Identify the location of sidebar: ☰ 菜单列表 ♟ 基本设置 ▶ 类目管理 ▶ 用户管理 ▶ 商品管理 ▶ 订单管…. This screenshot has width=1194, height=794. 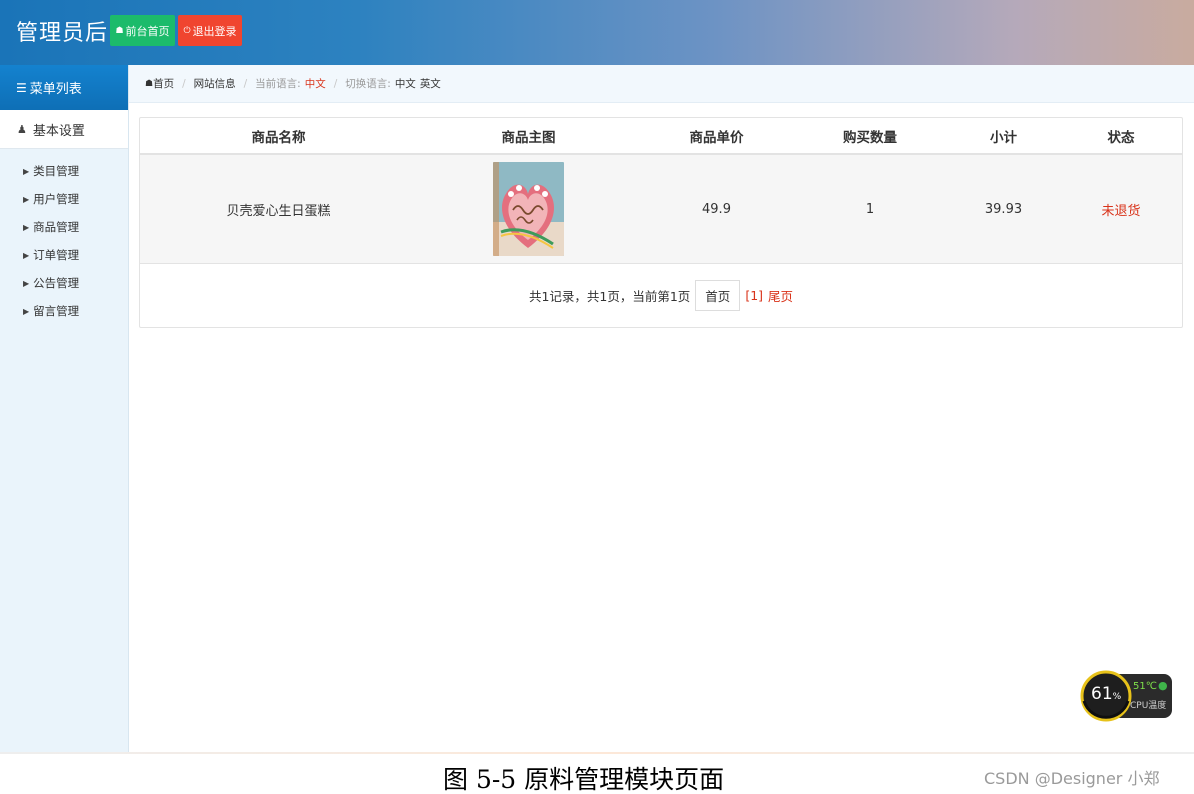
(64, 409).